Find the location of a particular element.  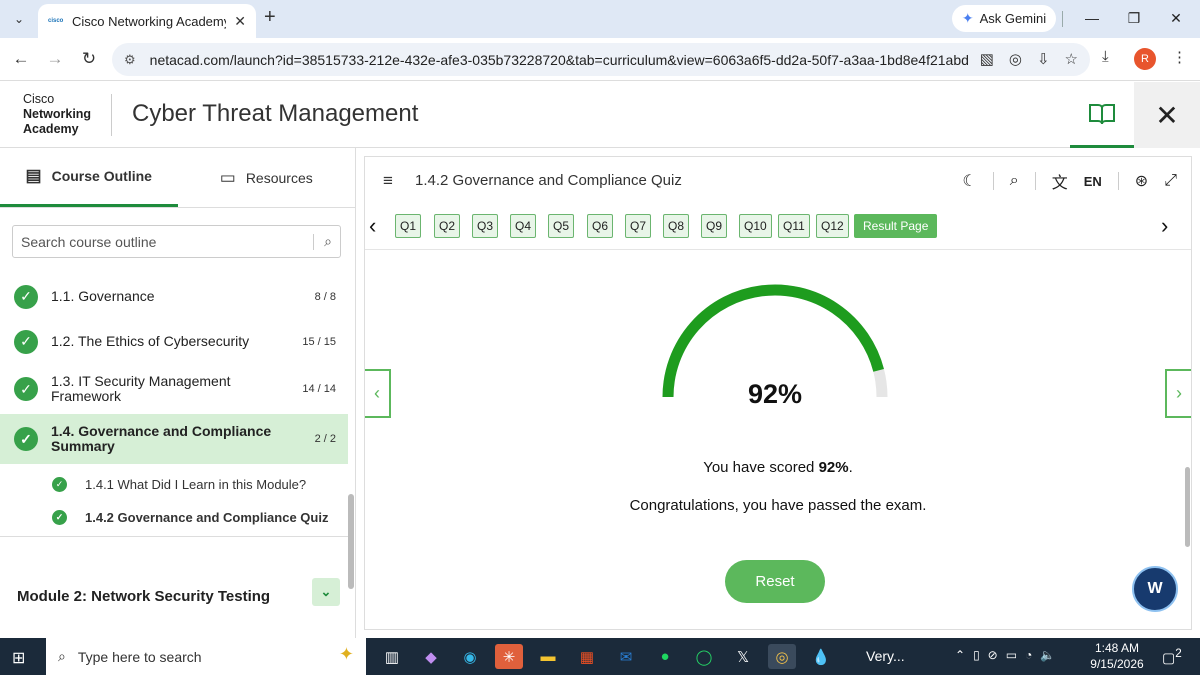

assistant-widget-icon: W is located at coordinates (1155, 589).